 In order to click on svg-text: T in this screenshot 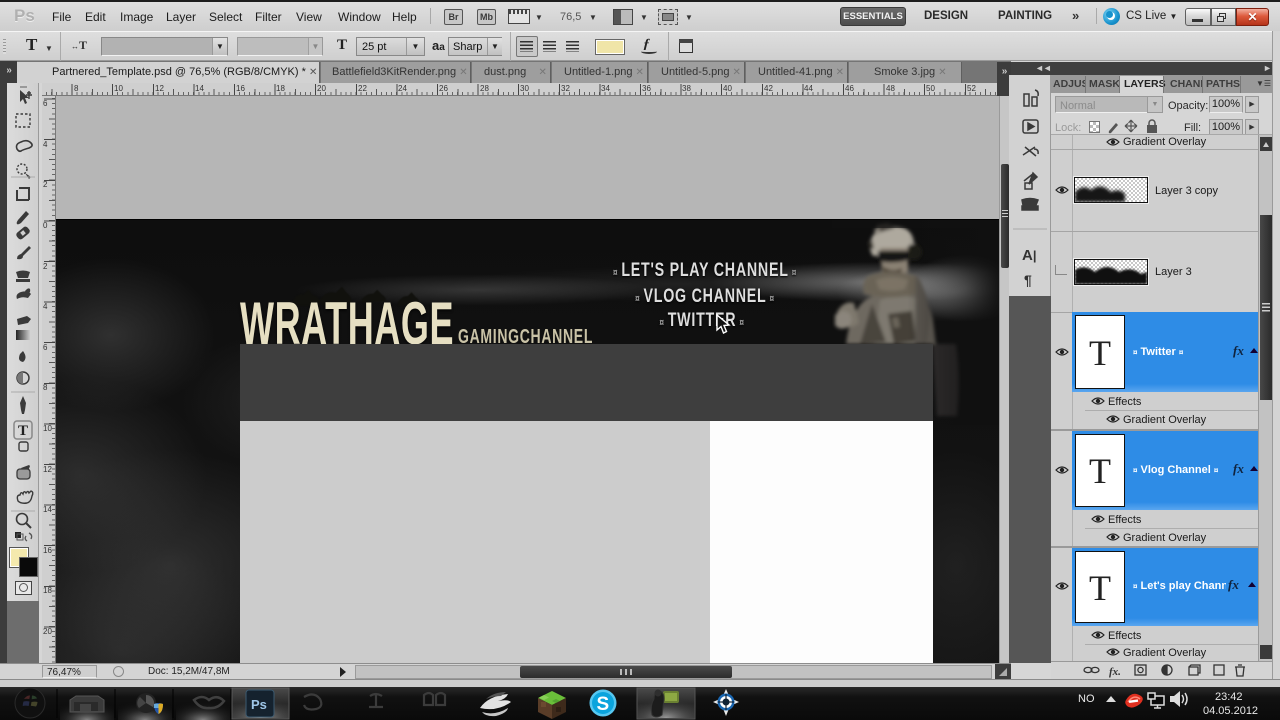, I will do `click(23, 431)`.